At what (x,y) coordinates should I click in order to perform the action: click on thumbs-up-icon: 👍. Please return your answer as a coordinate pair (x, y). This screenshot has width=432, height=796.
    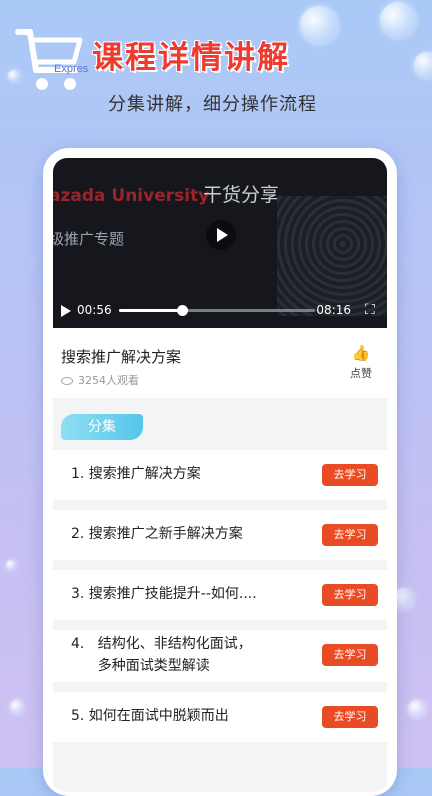
    Looking at the image, I should click on (361, 353).